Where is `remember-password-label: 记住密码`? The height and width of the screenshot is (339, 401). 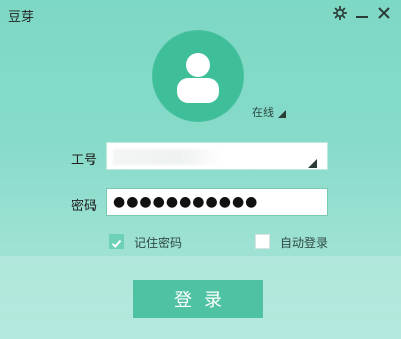 remember-password-label: 记住密码 is located at coordinates (158, 242).